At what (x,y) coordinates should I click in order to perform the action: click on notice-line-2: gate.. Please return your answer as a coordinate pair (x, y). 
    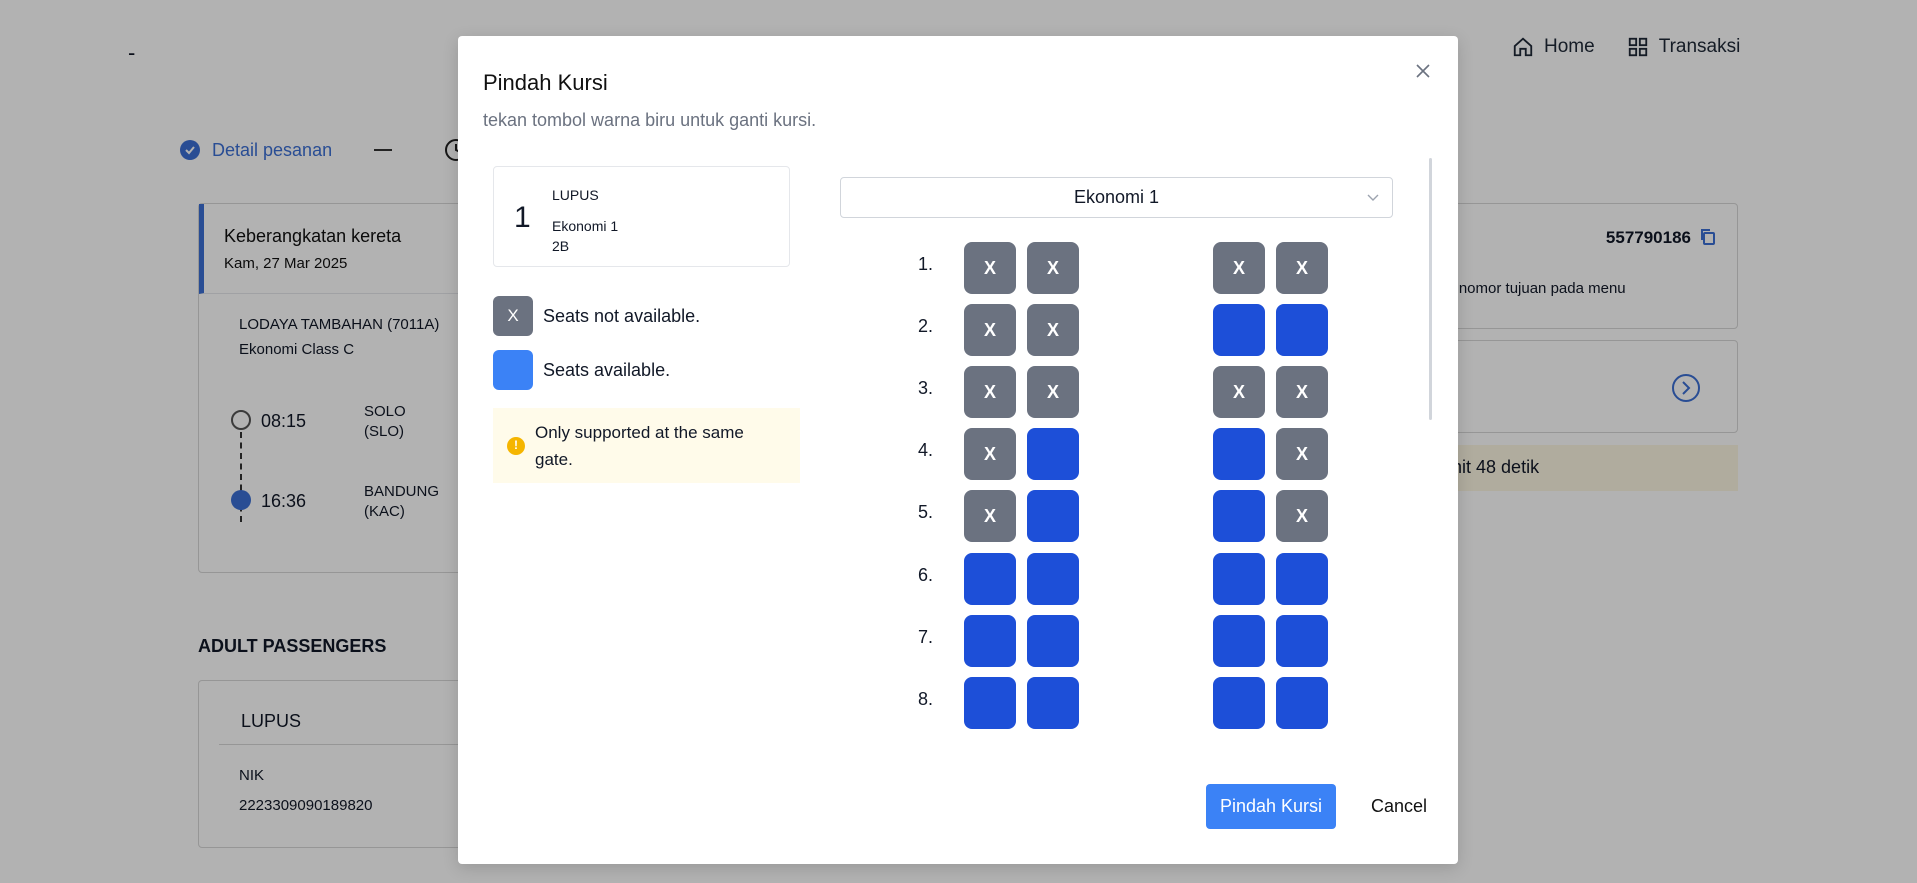
    Looking at the image, I should click on (554, 459).